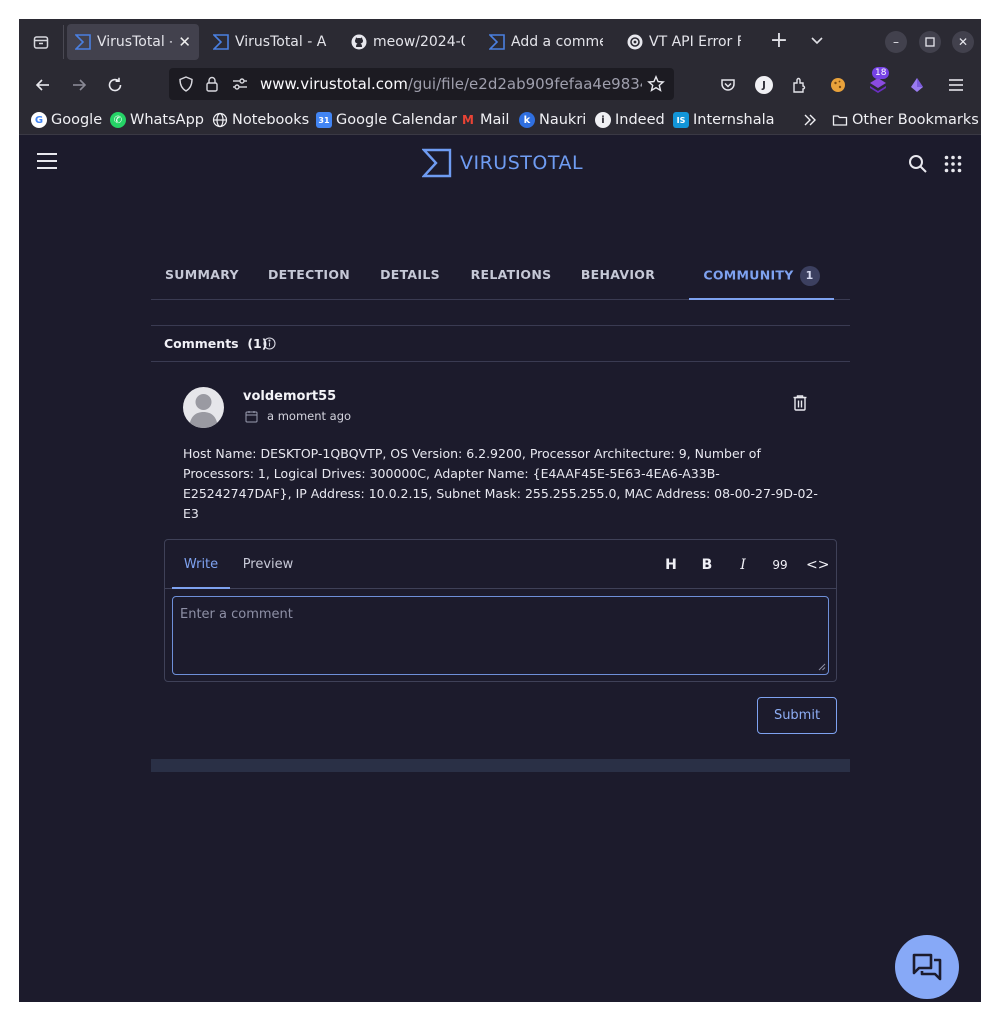  Describe the element at coordinates (437, 163) in the screenshot. I see `virustotal-logo-icon` at that location.